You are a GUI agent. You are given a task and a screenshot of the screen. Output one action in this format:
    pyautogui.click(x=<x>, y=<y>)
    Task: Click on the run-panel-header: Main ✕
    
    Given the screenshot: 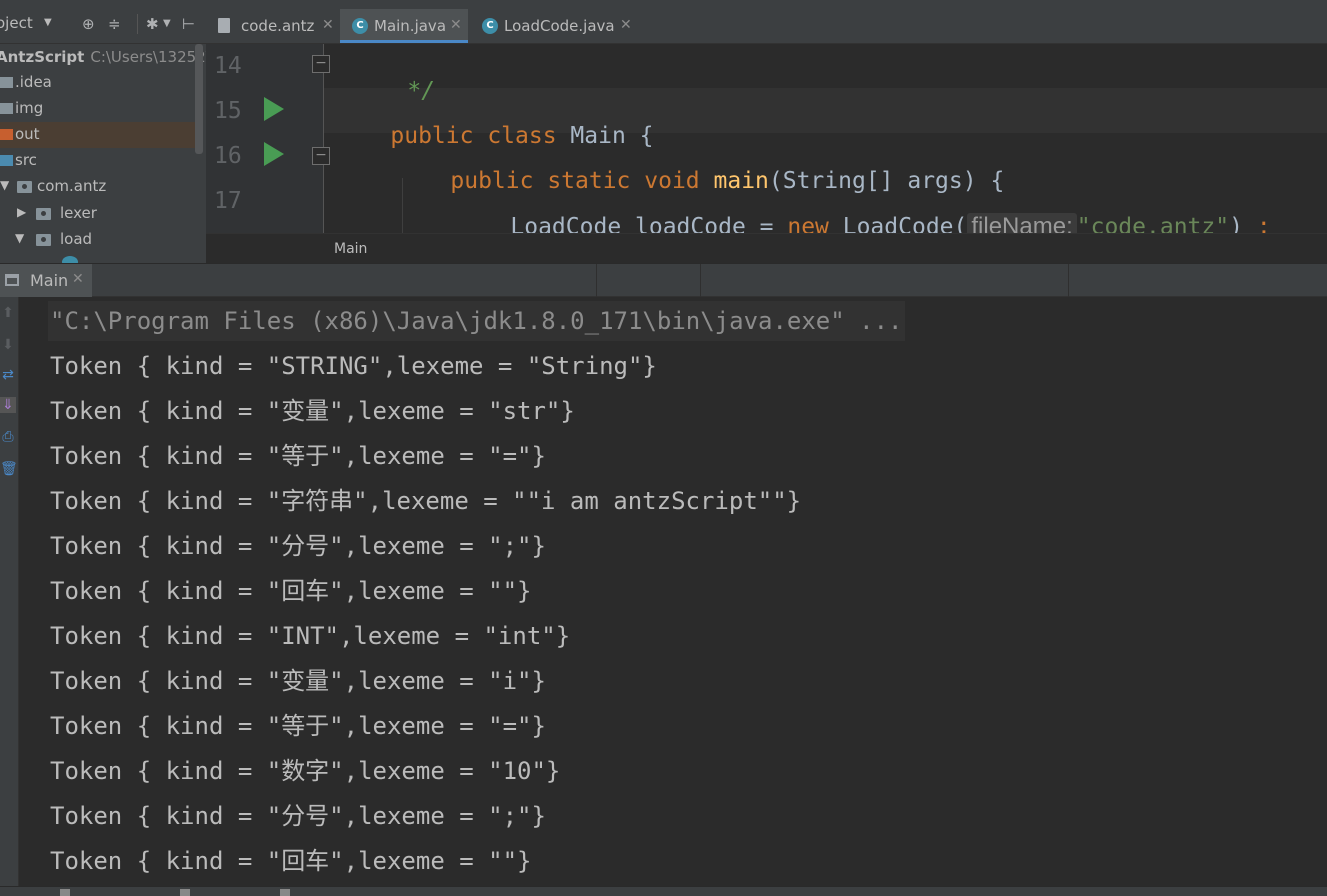 What is the action you would take?
    pyautogui.click(x=663, y=280)
    